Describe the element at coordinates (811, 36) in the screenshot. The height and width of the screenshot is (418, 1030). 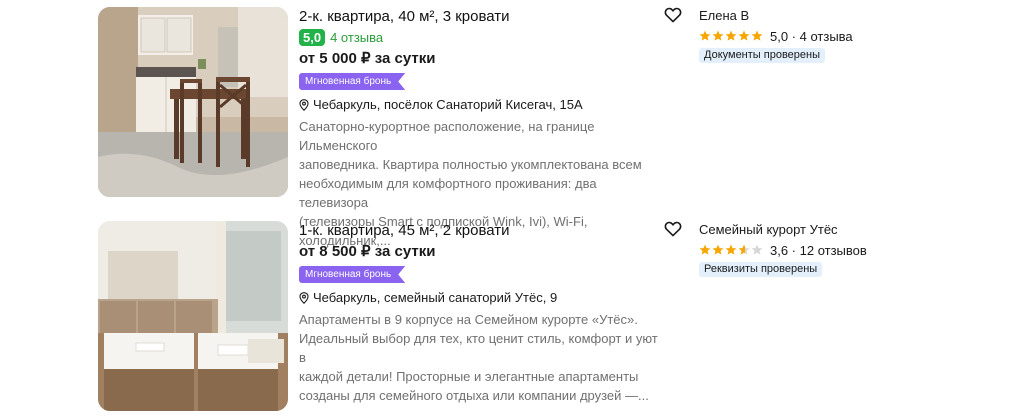
I see `host-rating-text: 5,0 · 4 отзыва` at that location.